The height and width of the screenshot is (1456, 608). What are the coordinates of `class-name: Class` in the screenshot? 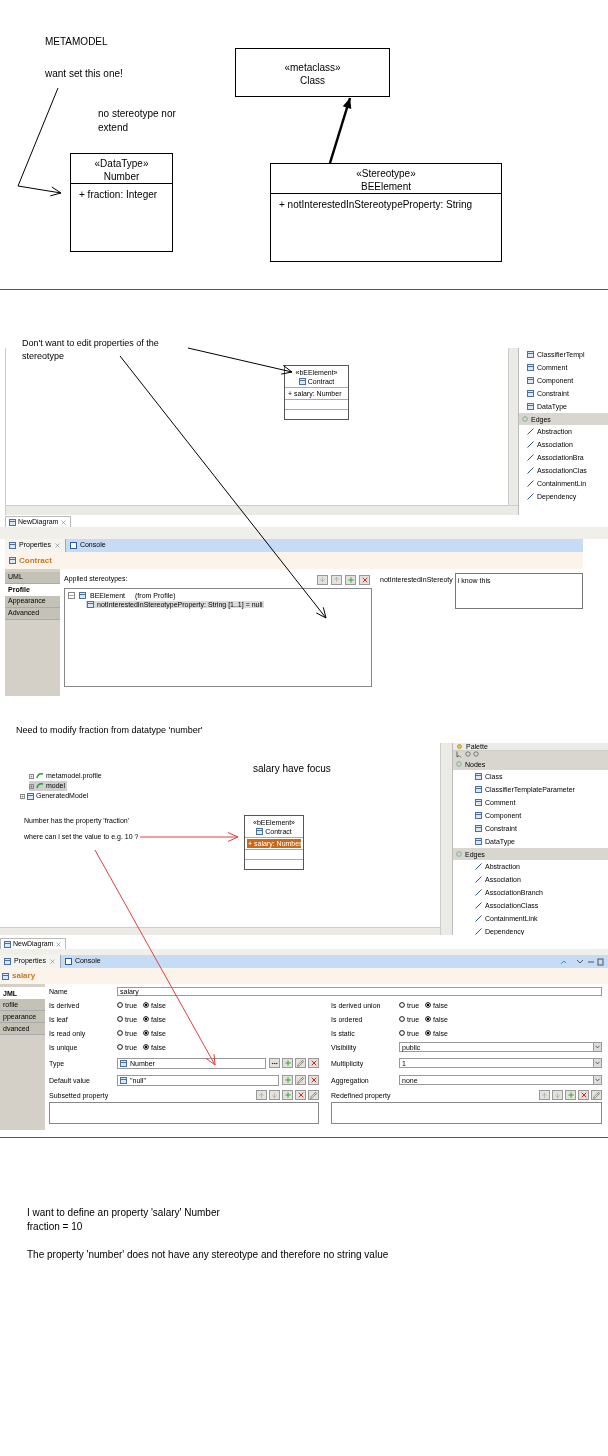 It's located at (312, 80).